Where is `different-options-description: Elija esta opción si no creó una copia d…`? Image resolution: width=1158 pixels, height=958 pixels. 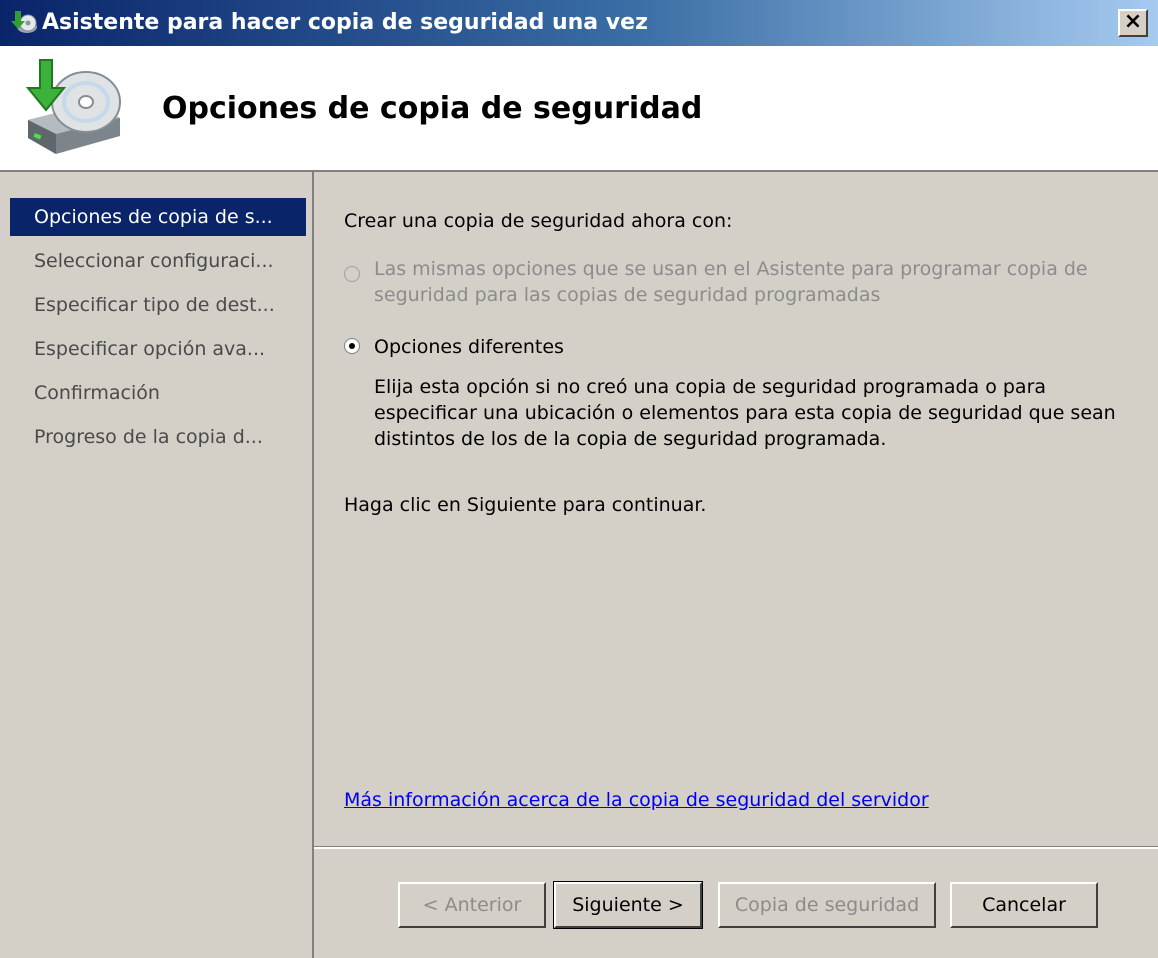
different-options-description: Elija esta opción si no creó una copia d… is located at coordinates (745, 413).